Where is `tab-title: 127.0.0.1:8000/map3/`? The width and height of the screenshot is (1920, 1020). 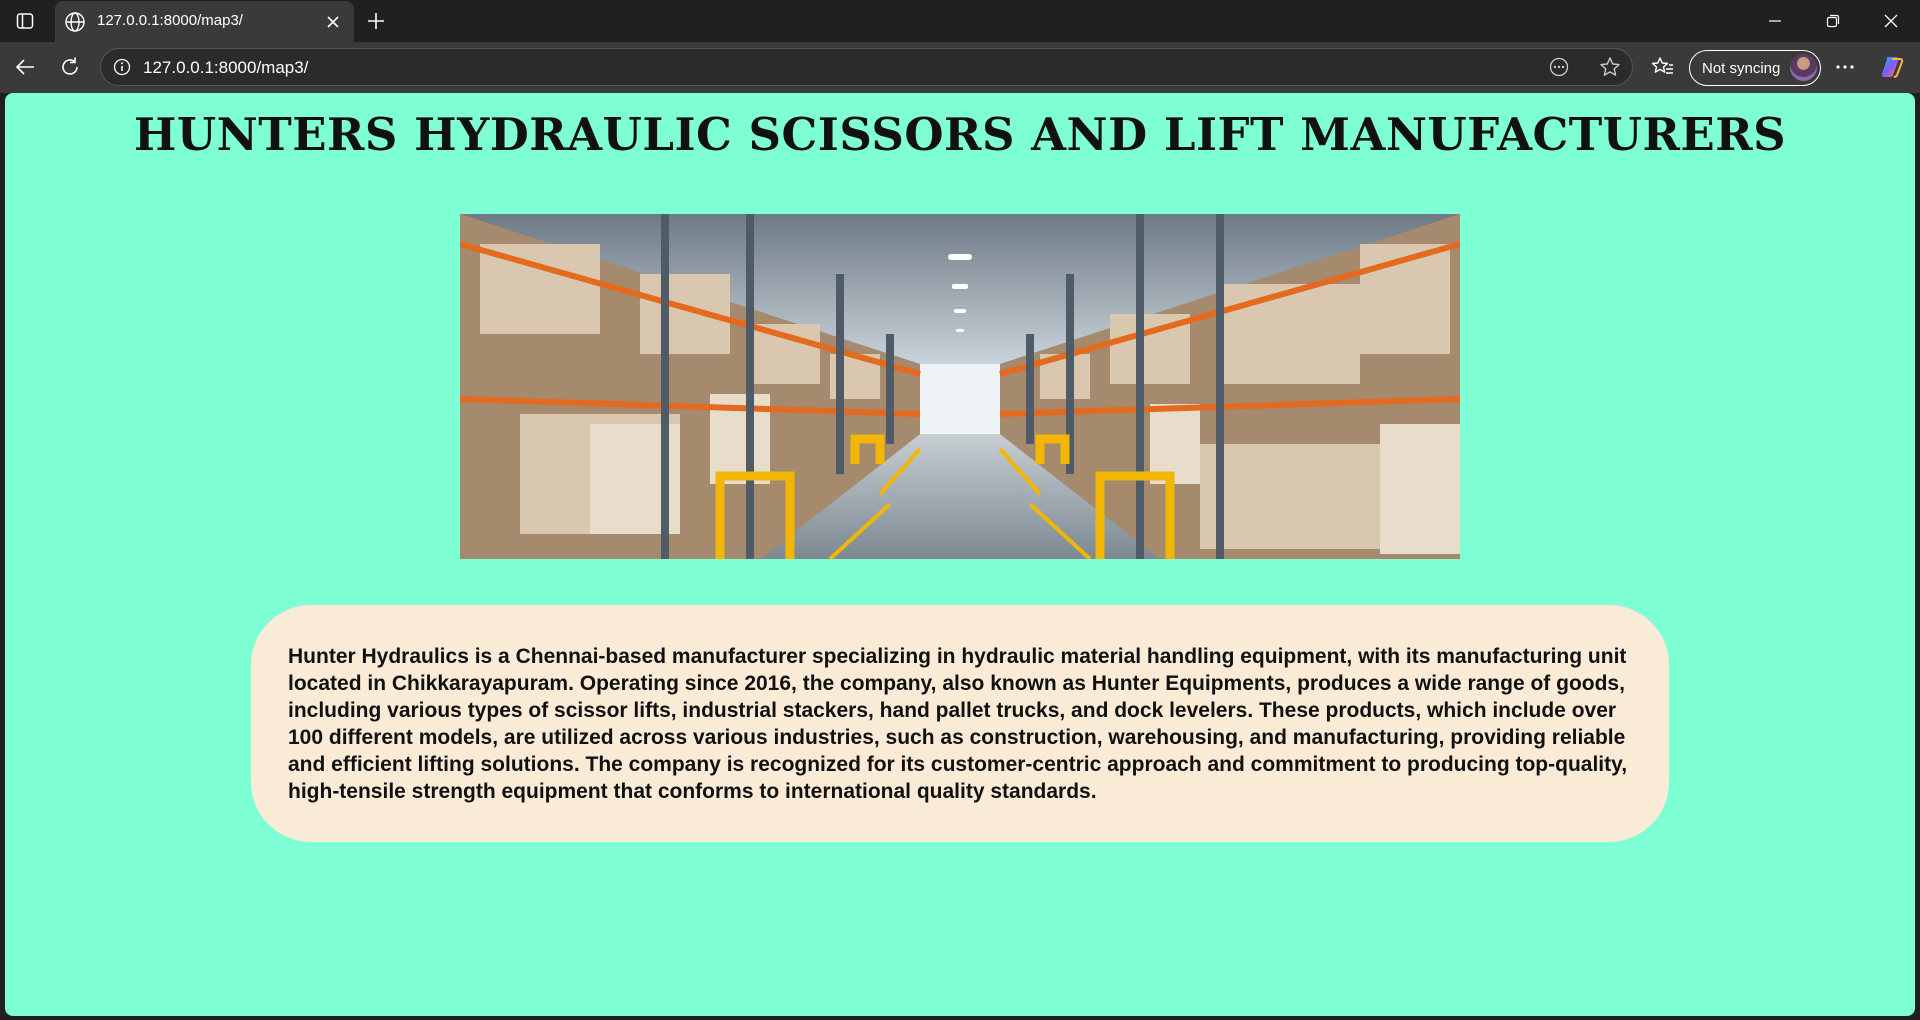
tab-title: 127.0.0.1:8000/map3/ is located at coordinates (170, 20).